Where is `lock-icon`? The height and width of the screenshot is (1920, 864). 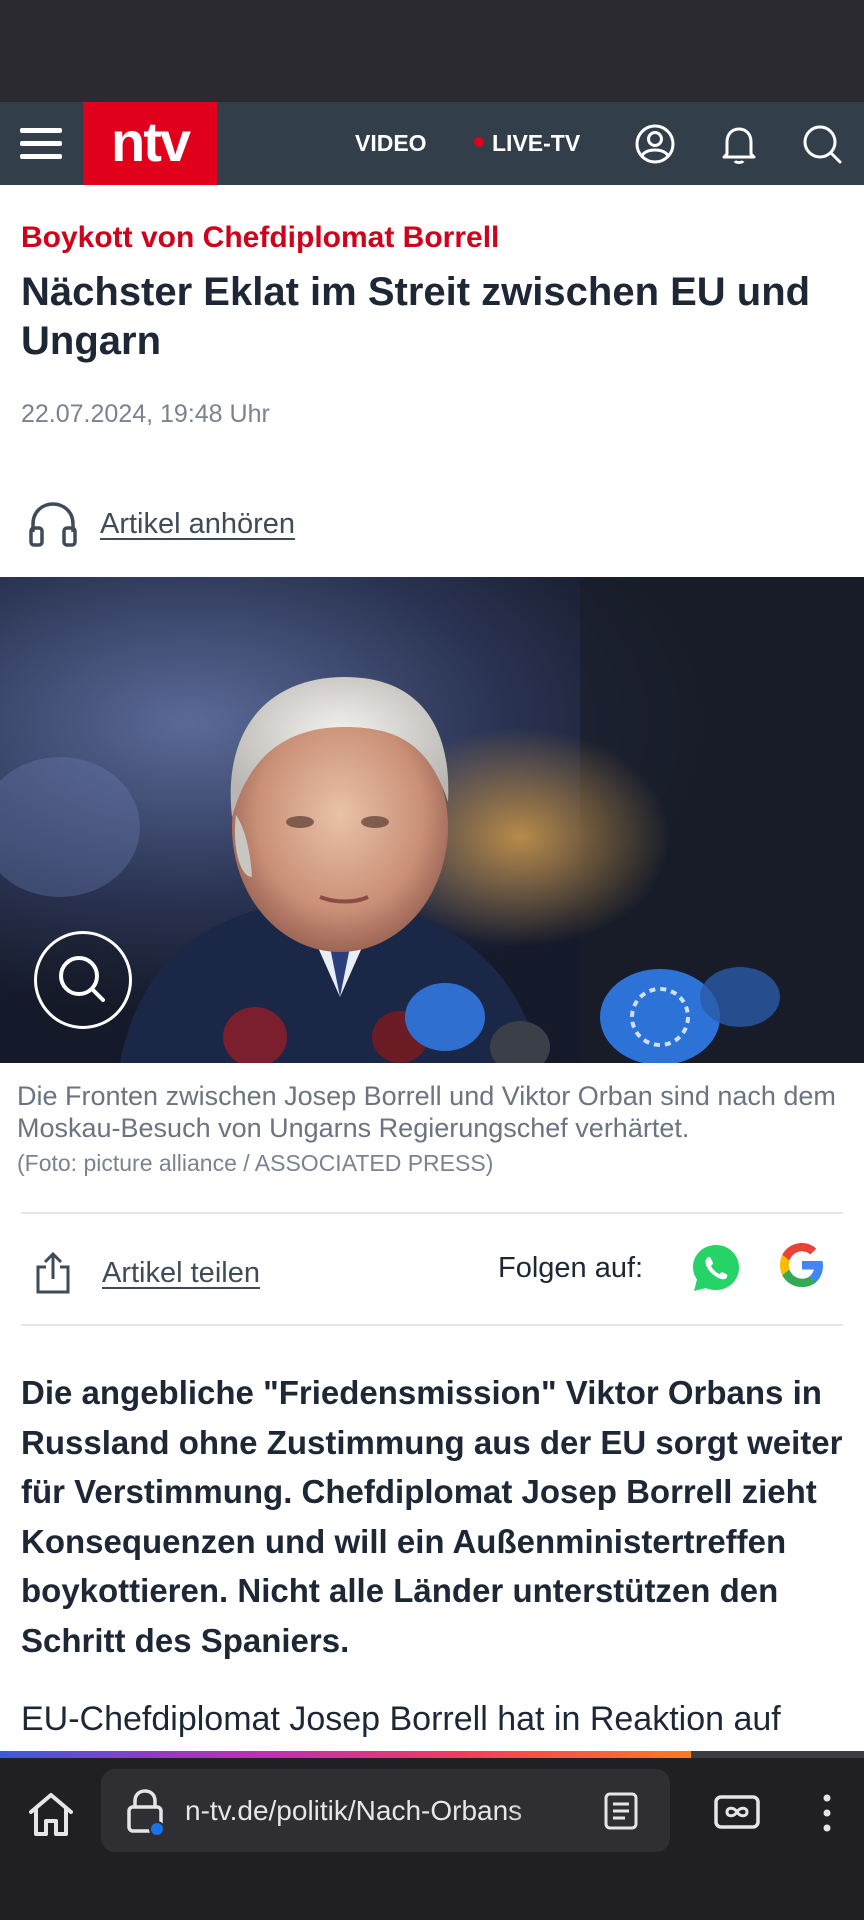
lock-icon is located at coordinates (145, 1812).